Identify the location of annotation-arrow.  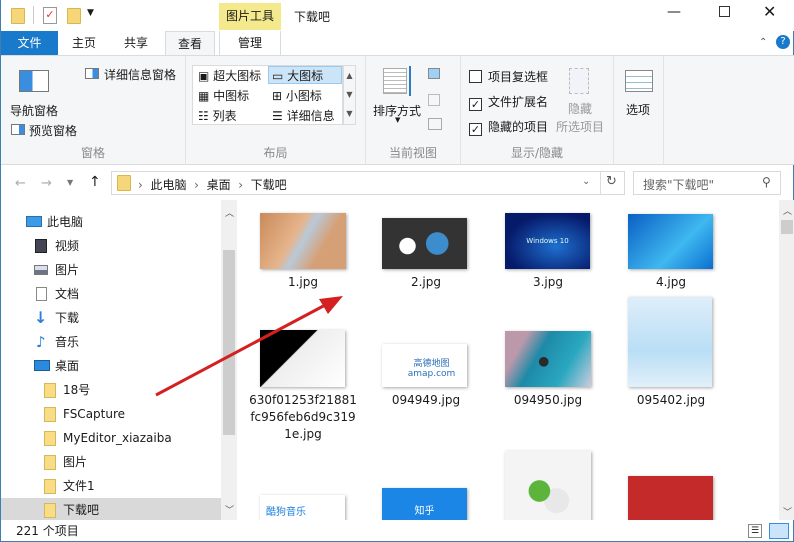
(249, 346).